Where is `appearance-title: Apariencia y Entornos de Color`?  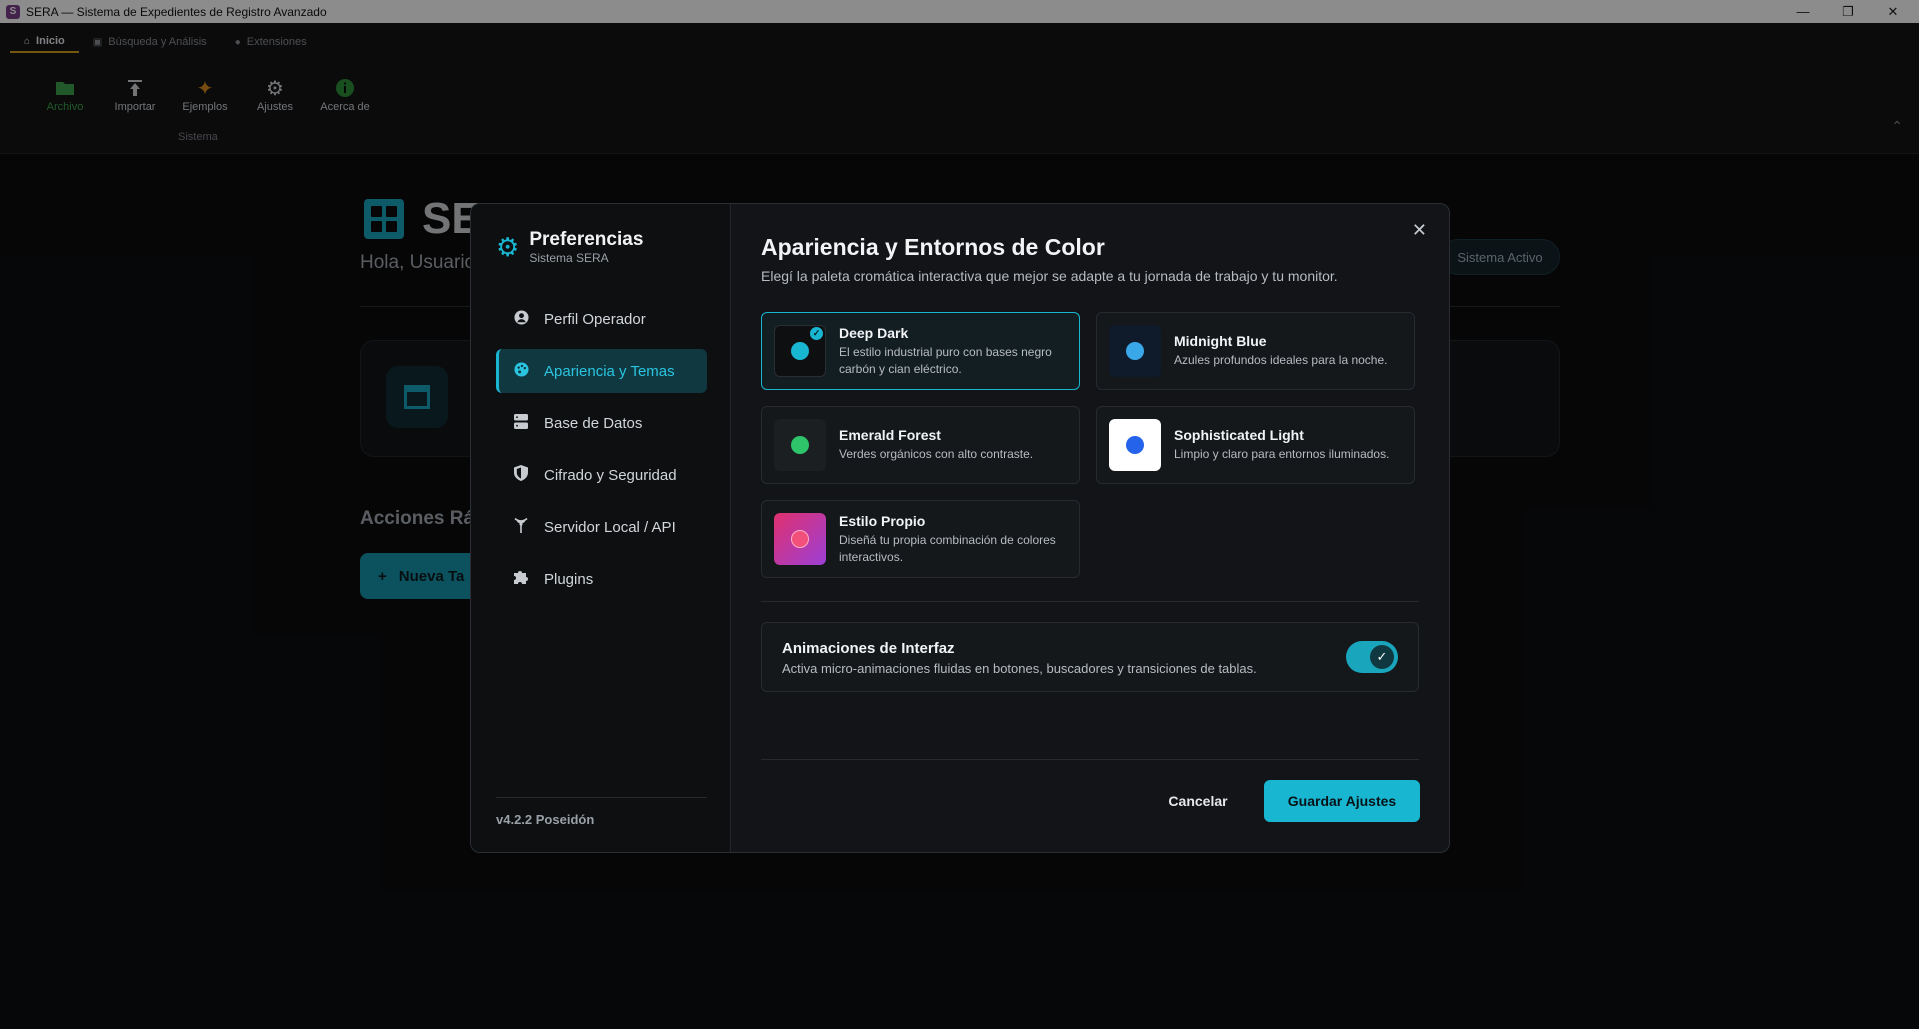 appearance-title: Apariencia y Entornos de Color is located at coordinates (933, 247).